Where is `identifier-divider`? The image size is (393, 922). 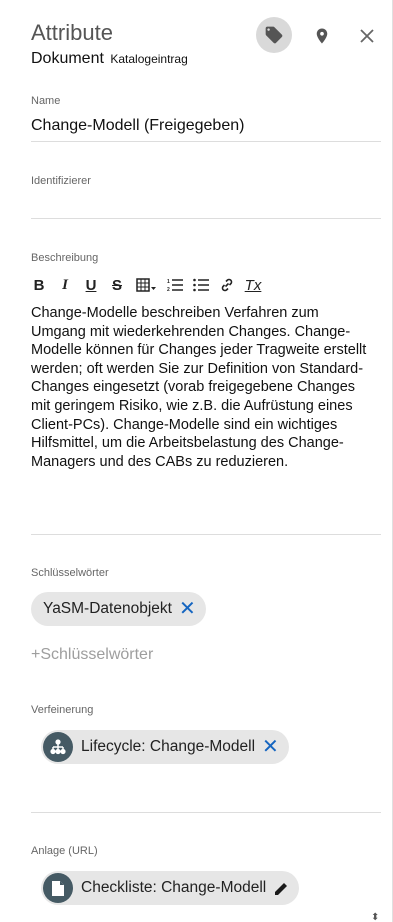
identifier-divider is located at coordinates (206, 218).